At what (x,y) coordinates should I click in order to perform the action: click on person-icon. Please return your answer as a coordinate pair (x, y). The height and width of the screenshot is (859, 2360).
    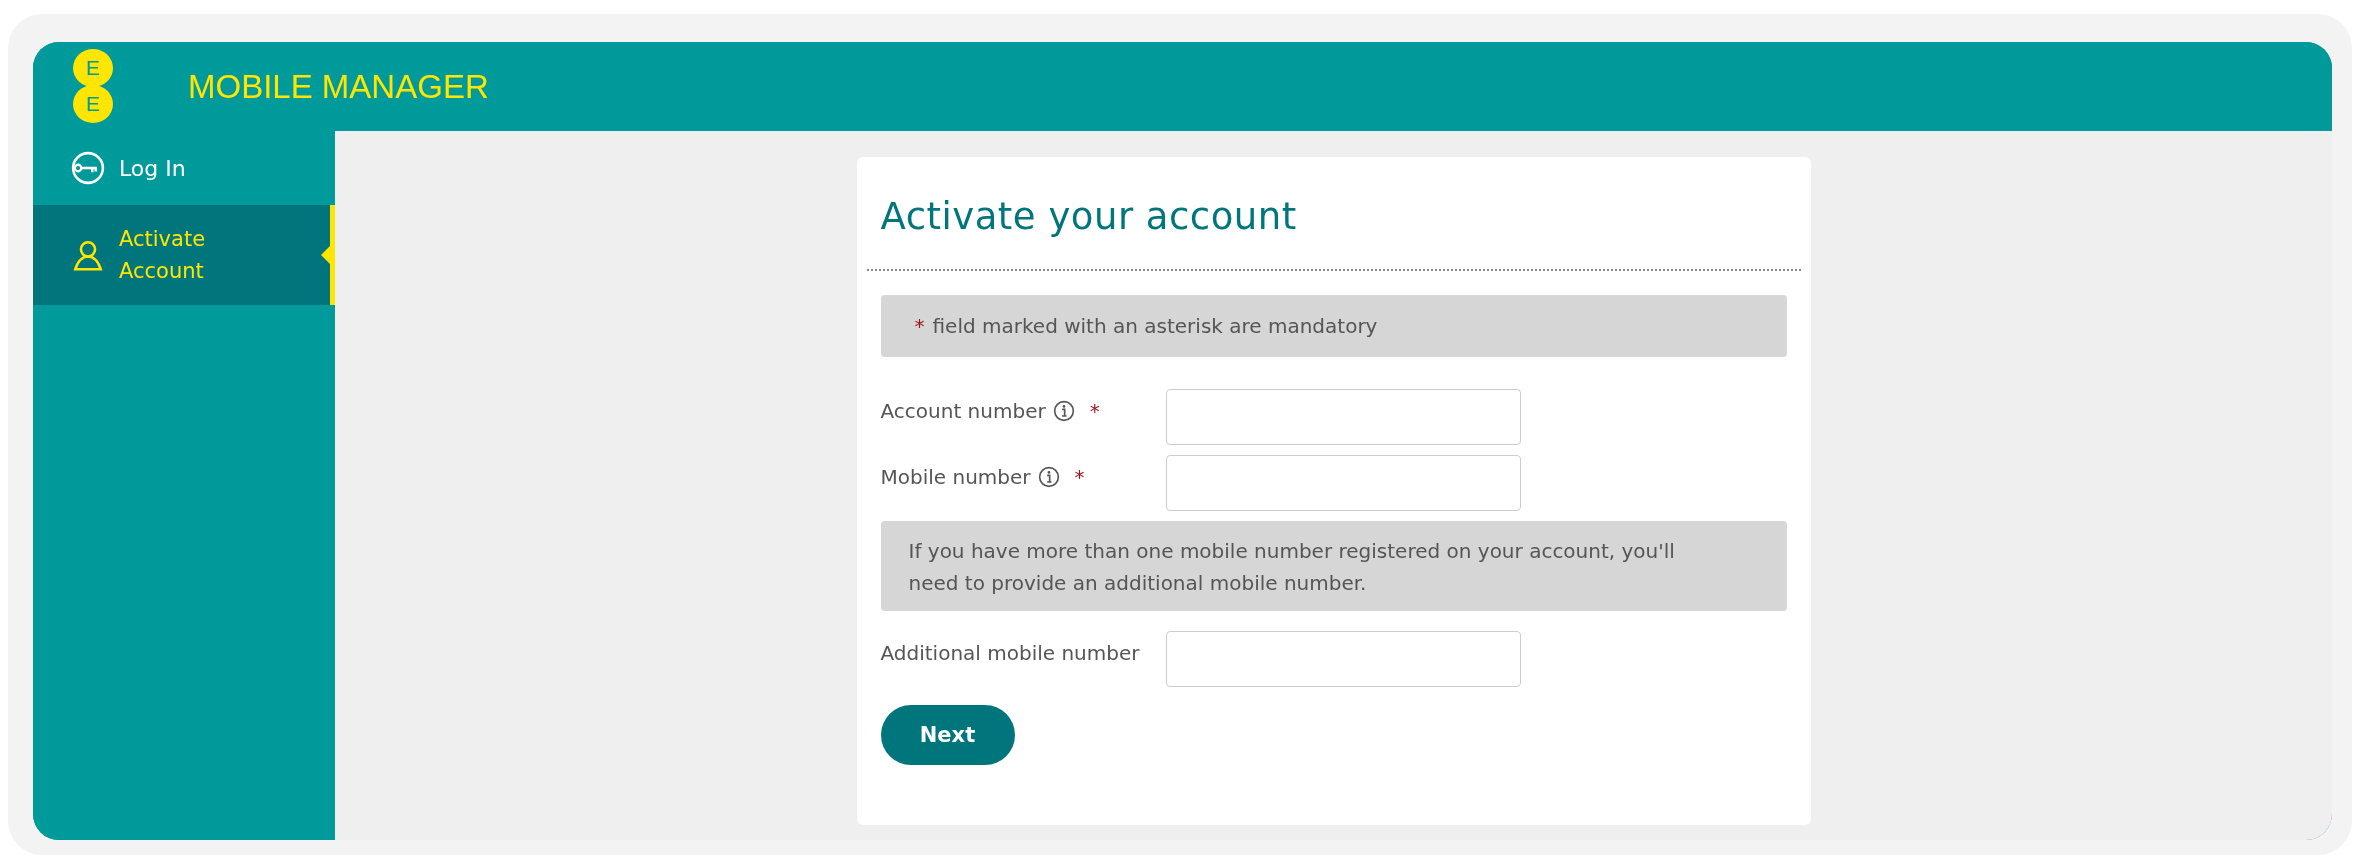
    Looking at the image, I should click on (88, 255).